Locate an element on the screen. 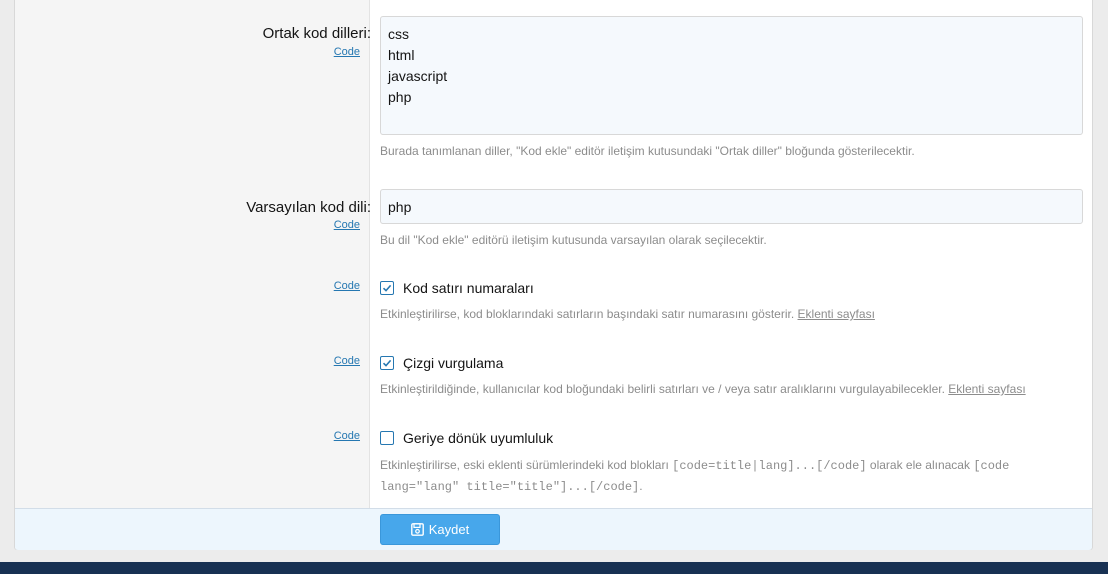 The image size is (1108, 574). backwards-compat-option: Geriye dönük uyumluluk is located at coordinates (466, 438).